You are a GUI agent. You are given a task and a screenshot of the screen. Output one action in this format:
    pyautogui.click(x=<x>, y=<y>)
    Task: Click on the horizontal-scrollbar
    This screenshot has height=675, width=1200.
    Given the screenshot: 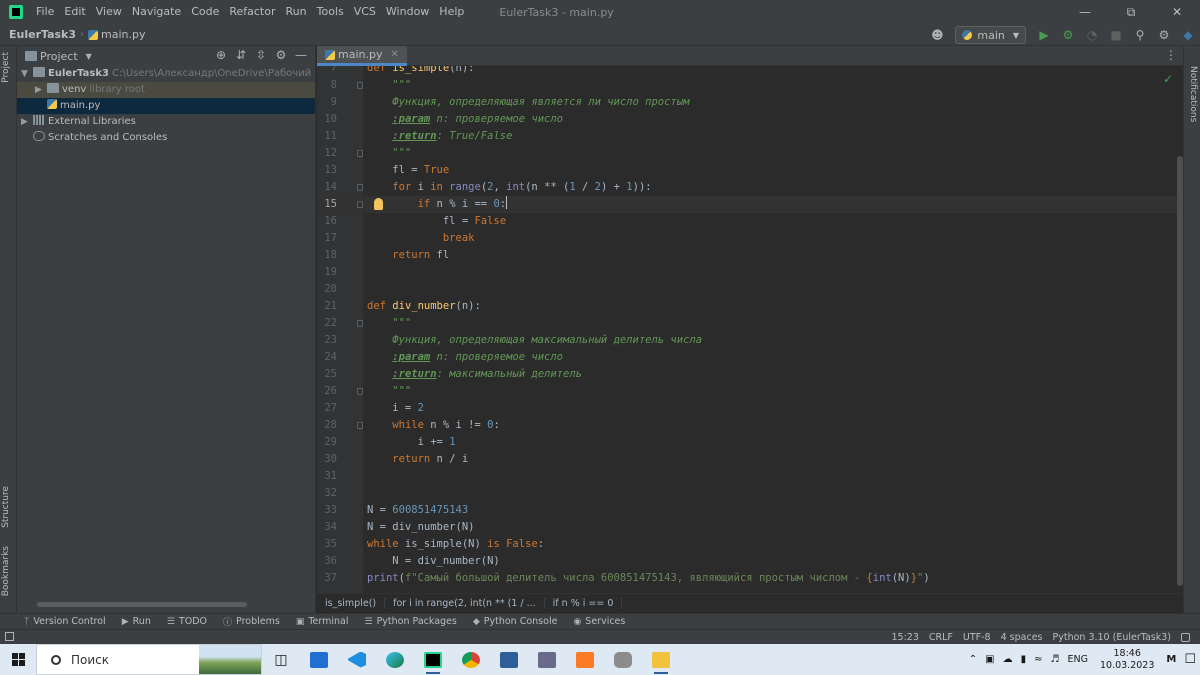 What is the action you would take?
    pyautogui.click(x=142, y=604)
    